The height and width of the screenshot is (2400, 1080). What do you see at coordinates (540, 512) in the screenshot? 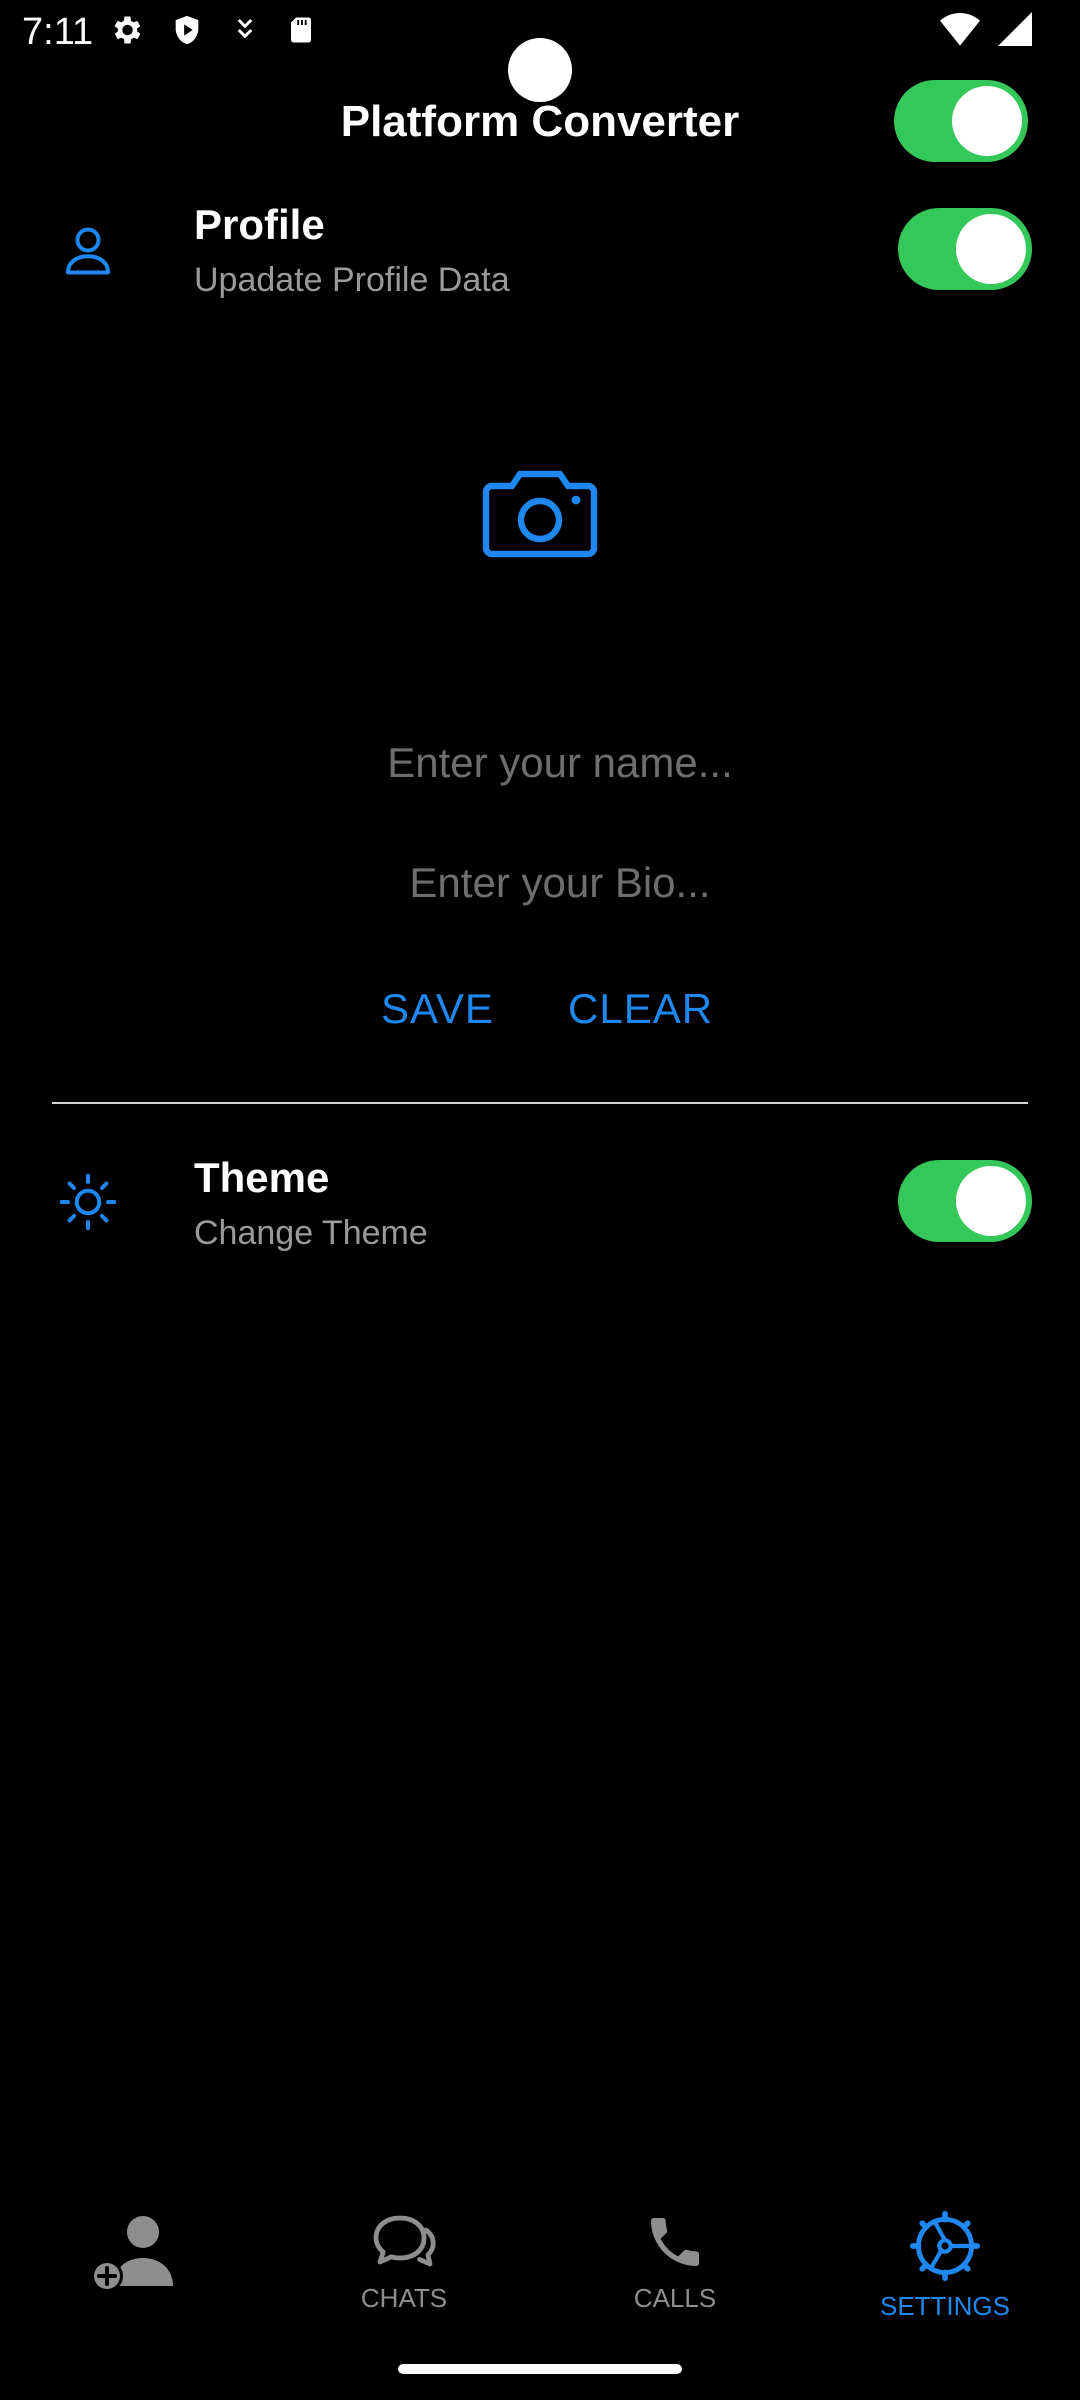
I see `camera-icon` at bounding box center [540, 512].